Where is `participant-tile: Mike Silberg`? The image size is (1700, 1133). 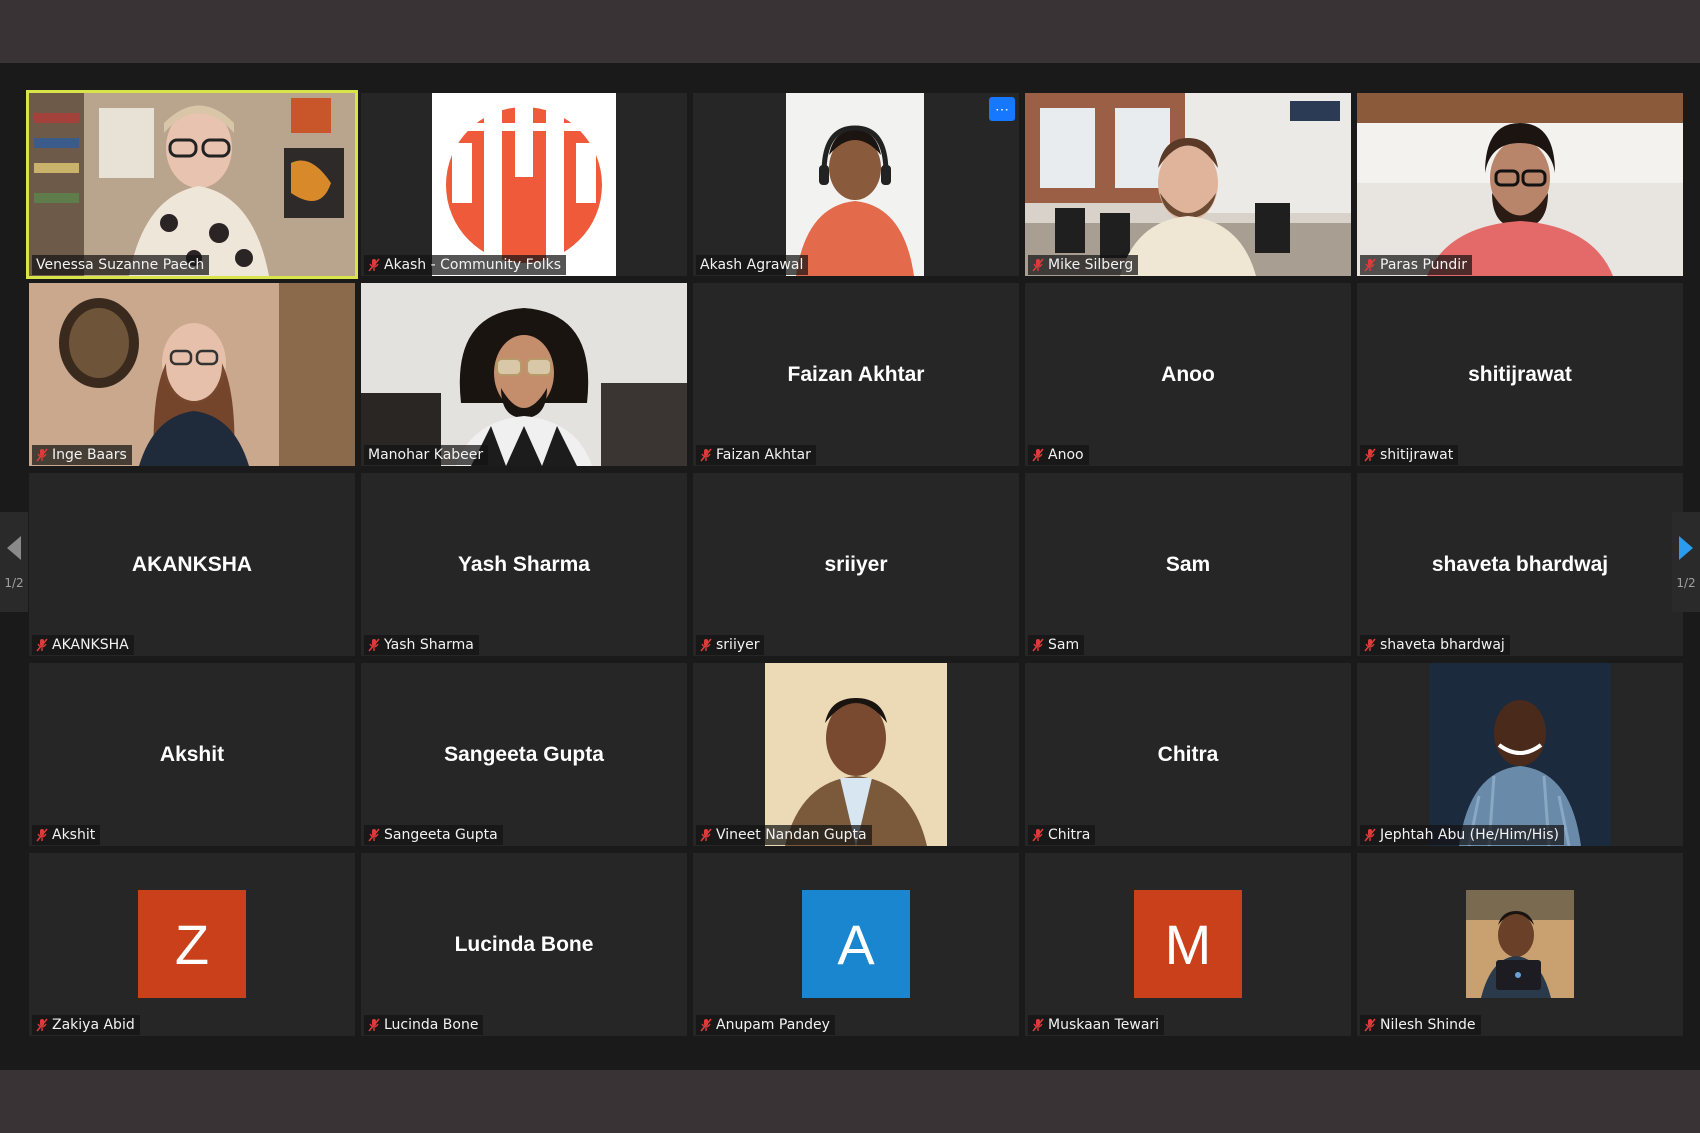 participant-tile: Mike Silberg is located at coordinates (1188, 184).